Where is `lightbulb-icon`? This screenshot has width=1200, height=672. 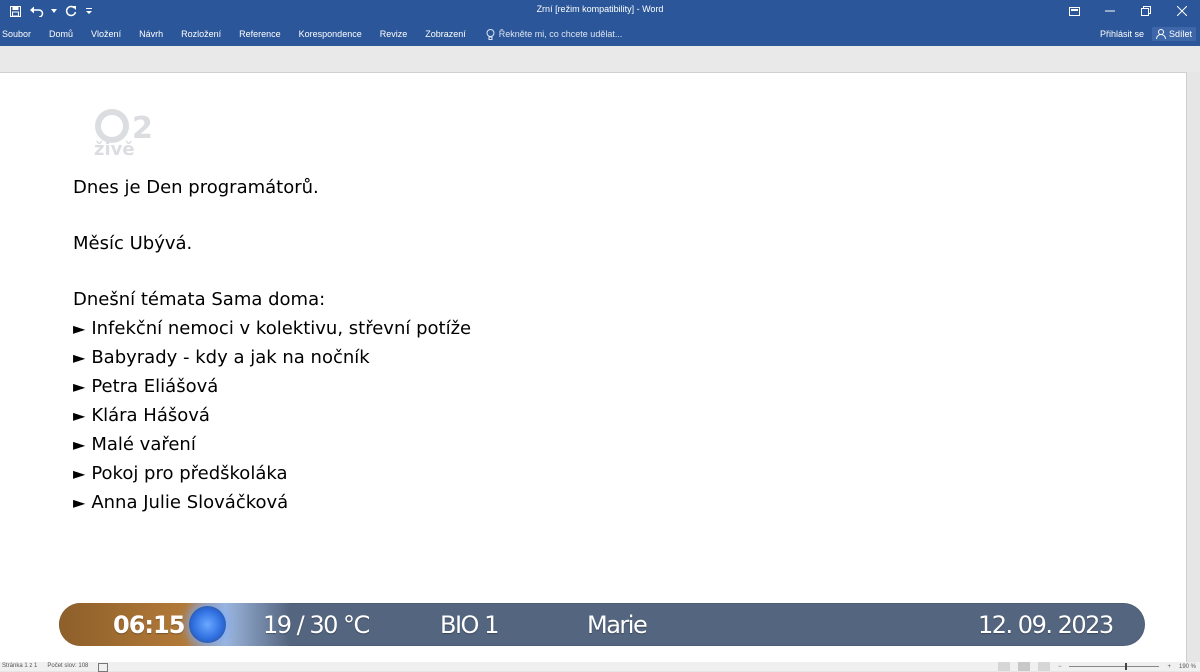
lightbulb-icon is located at coordinates (490, 34).